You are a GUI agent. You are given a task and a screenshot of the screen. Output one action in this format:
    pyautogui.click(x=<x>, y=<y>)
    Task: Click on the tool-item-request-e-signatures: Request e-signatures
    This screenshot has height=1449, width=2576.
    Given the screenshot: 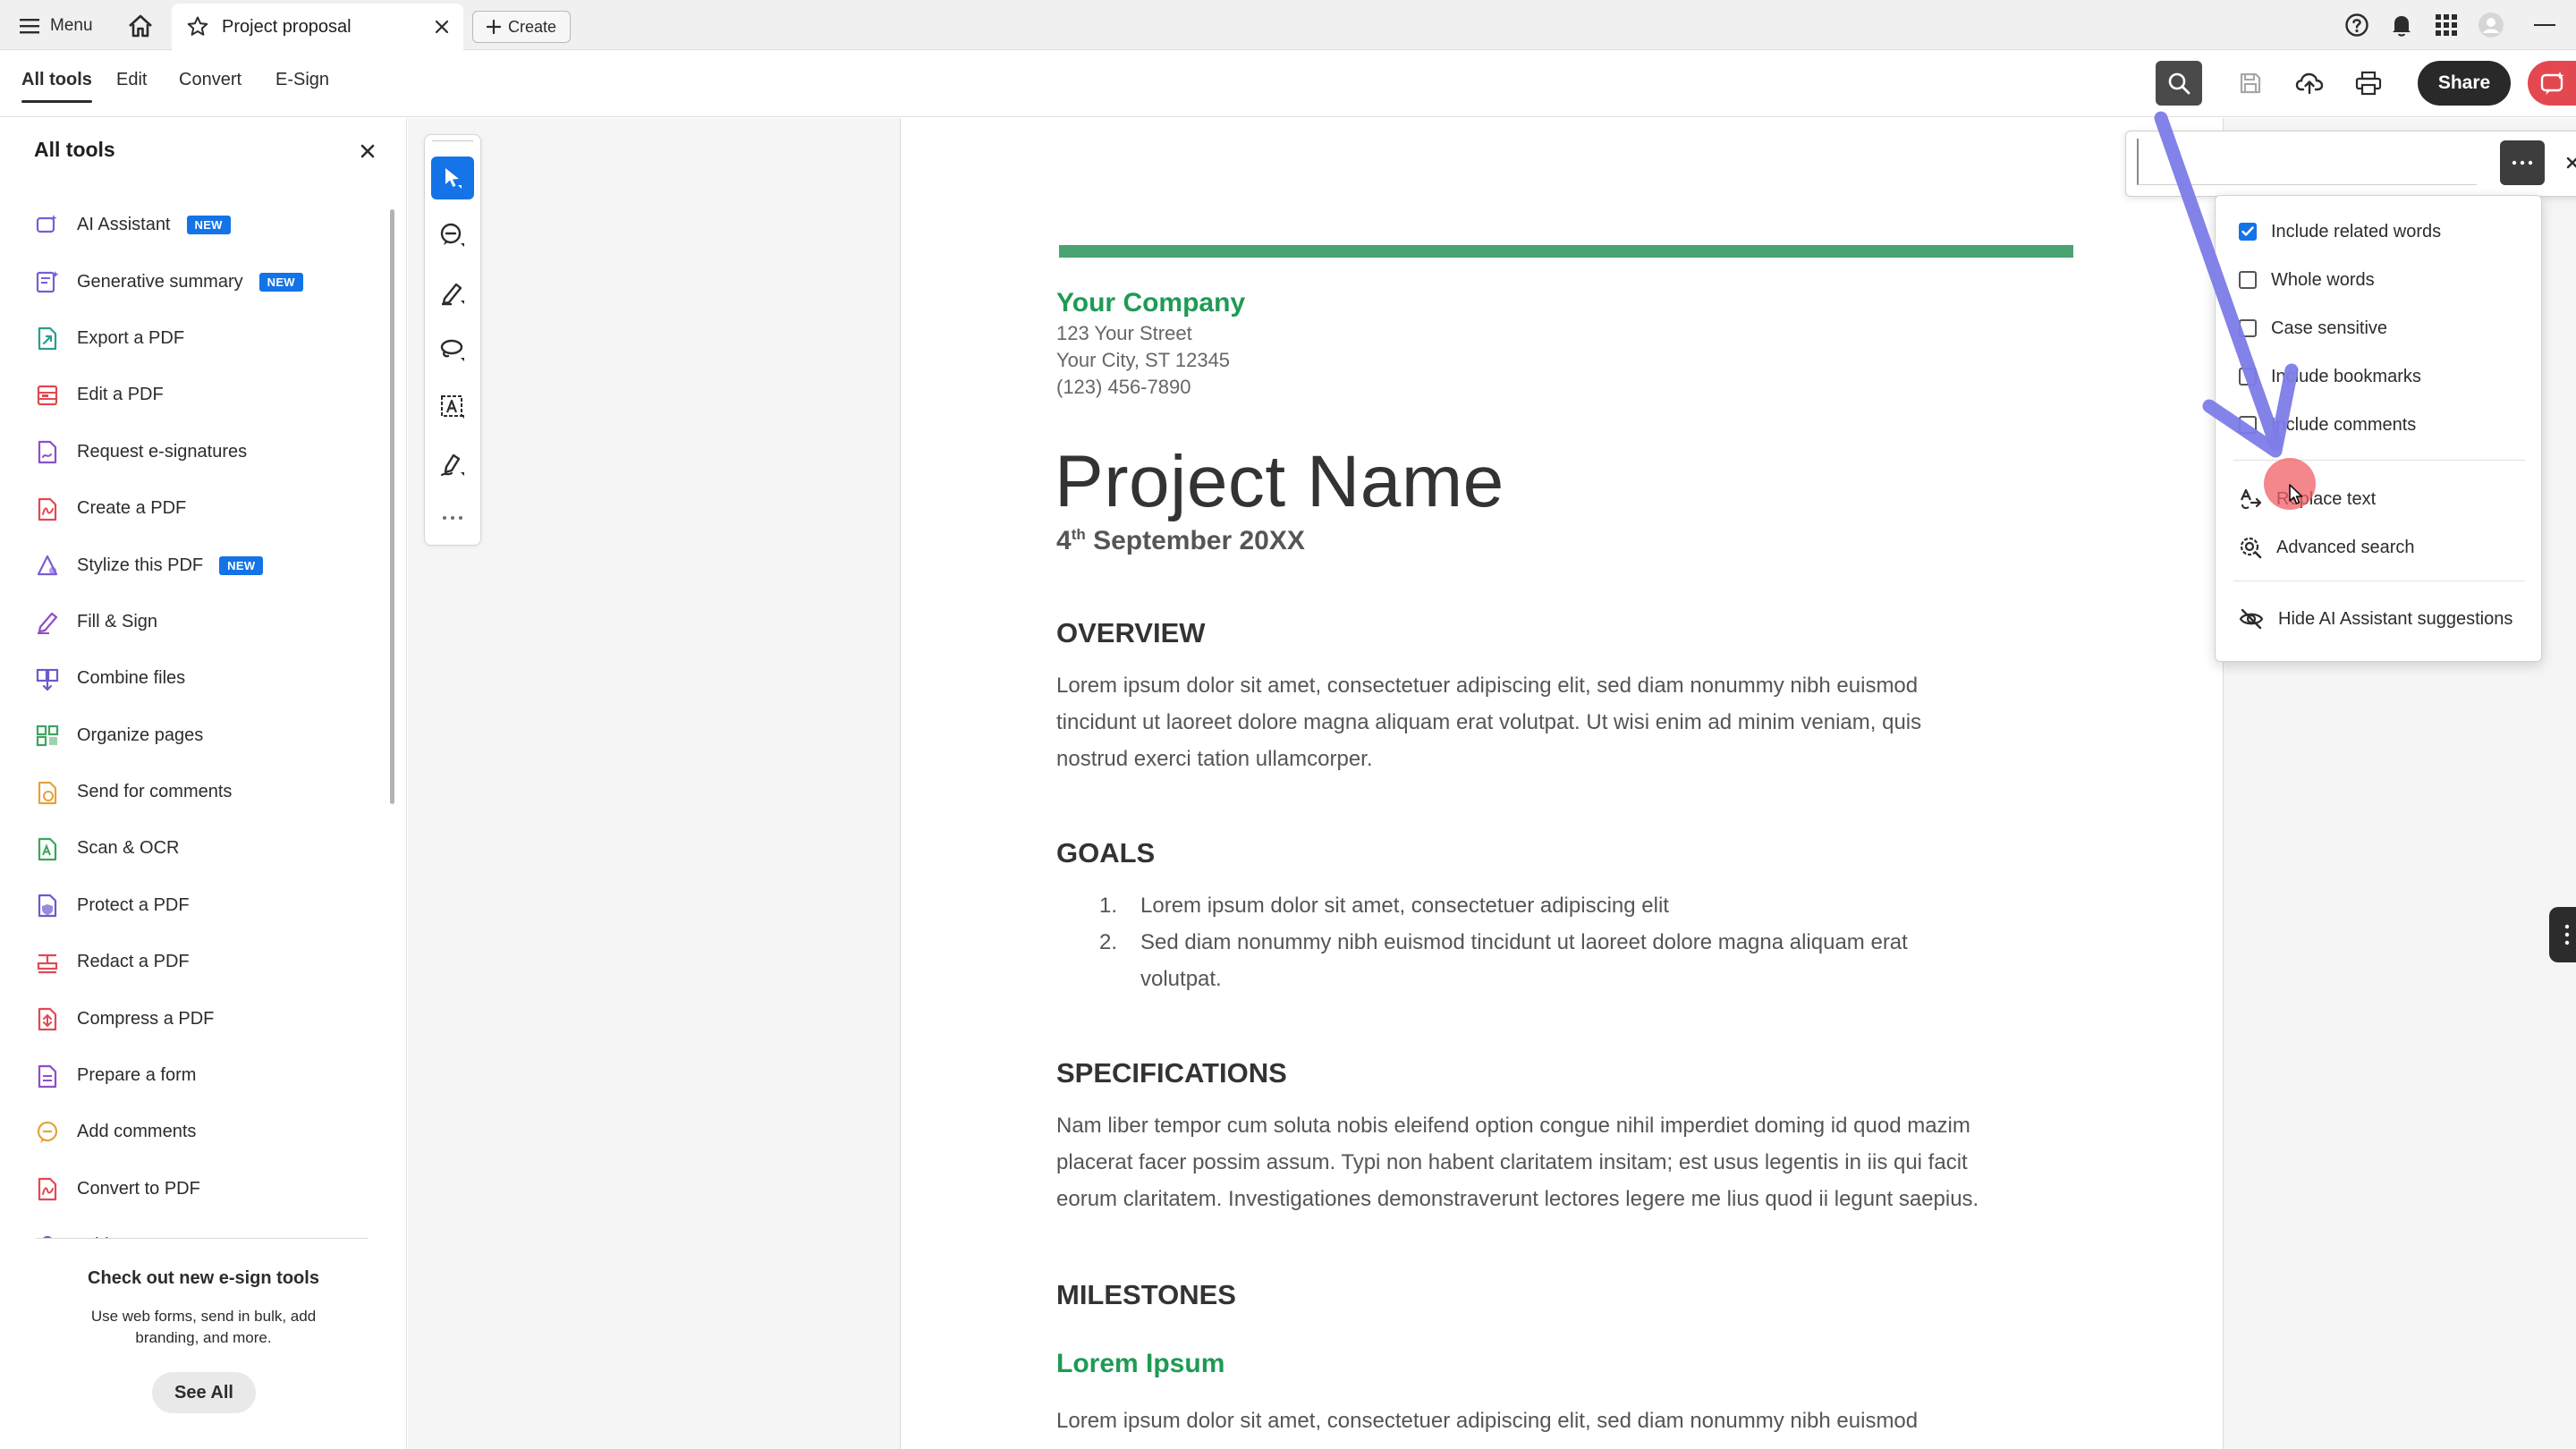 What is the action you would take?
    pyautogui.click(x=204, y=452)
    